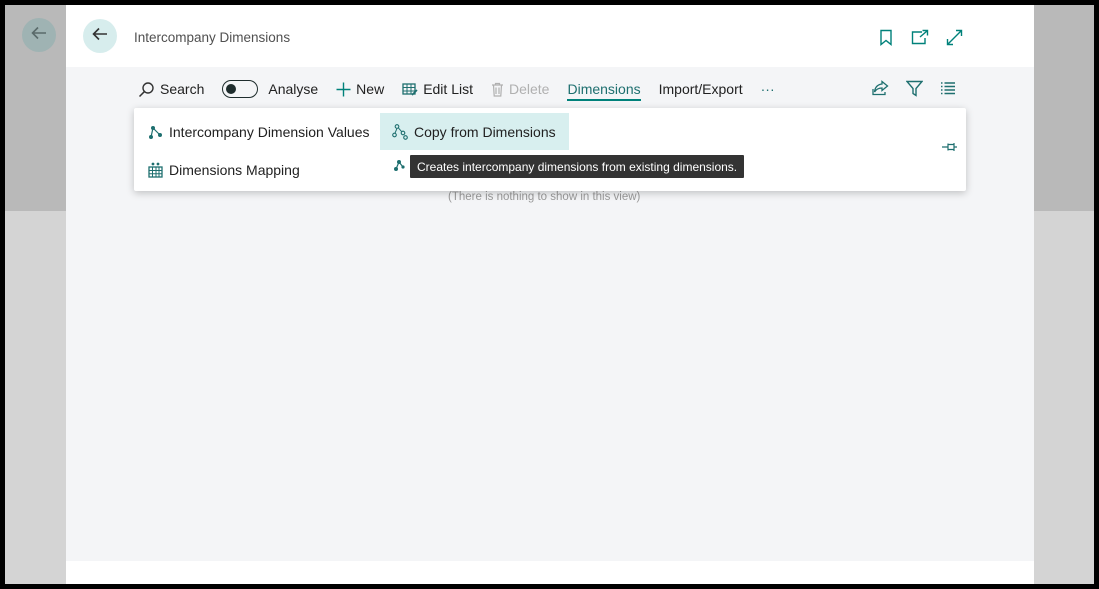  I want to click on new-button: New, so click(360, 89).